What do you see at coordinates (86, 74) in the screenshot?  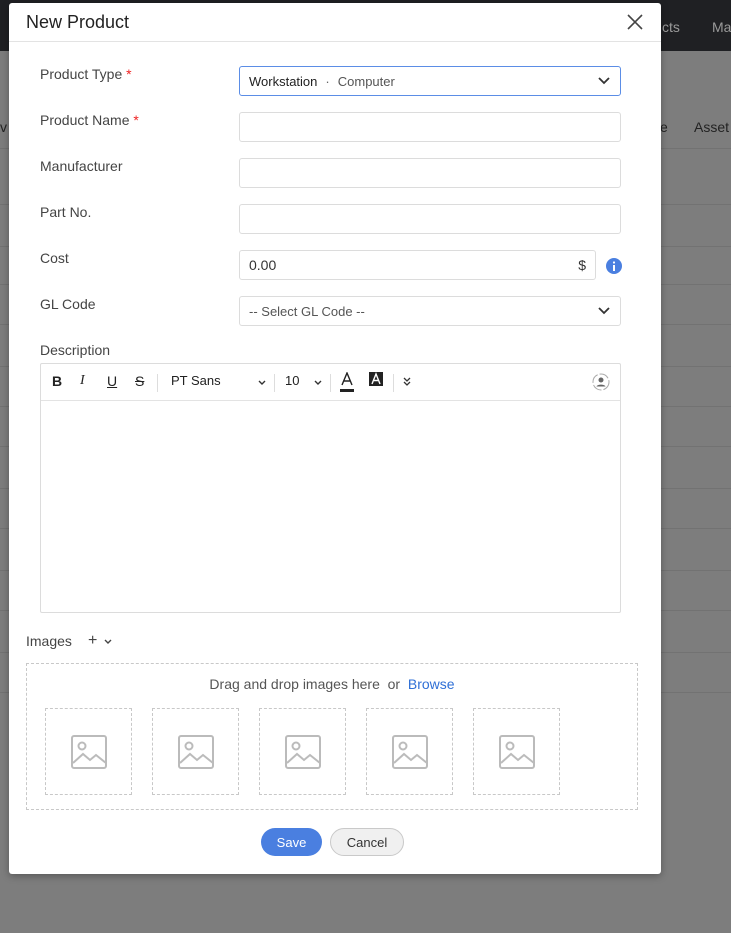 I see `product-type-label: Product Type *` at bounding box center [86, 74].